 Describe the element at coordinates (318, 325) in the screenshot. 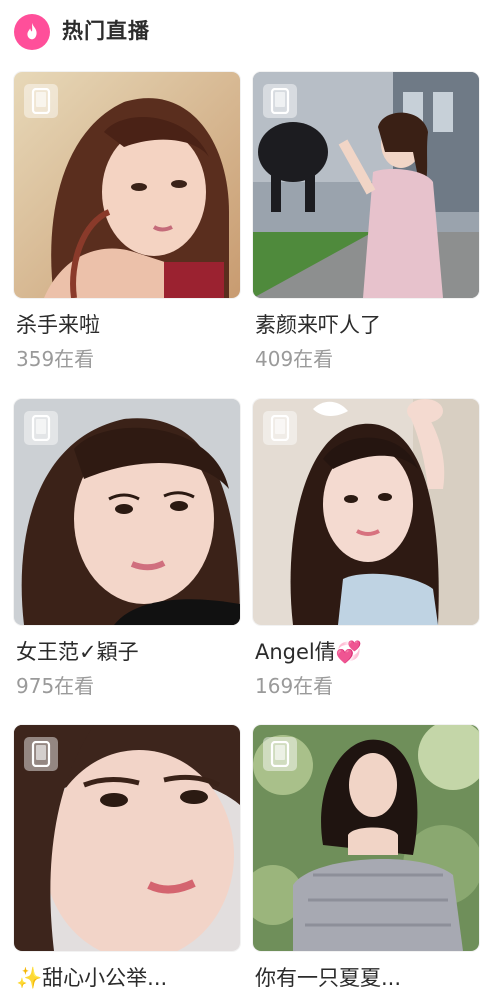

I see `stream-title: 素颜来吓人了` at that location.